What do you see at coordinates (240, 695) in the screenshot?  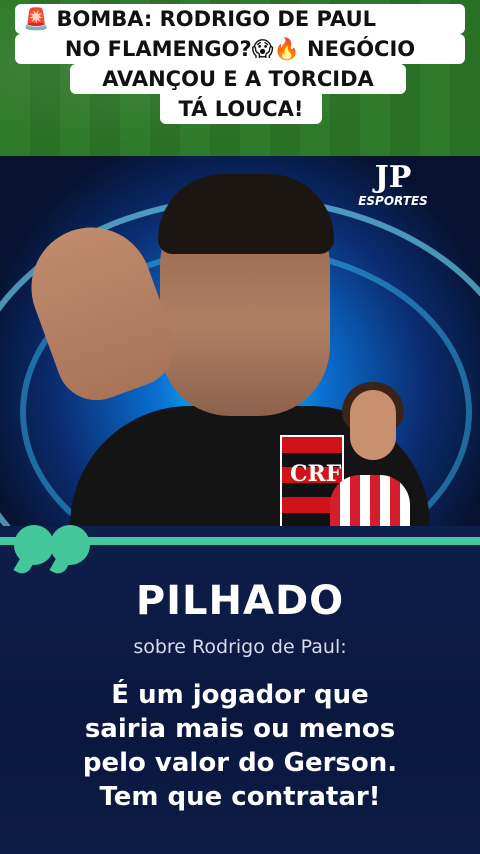 I see `quote-line: É um jogador que` at bounding box center [240, 695].